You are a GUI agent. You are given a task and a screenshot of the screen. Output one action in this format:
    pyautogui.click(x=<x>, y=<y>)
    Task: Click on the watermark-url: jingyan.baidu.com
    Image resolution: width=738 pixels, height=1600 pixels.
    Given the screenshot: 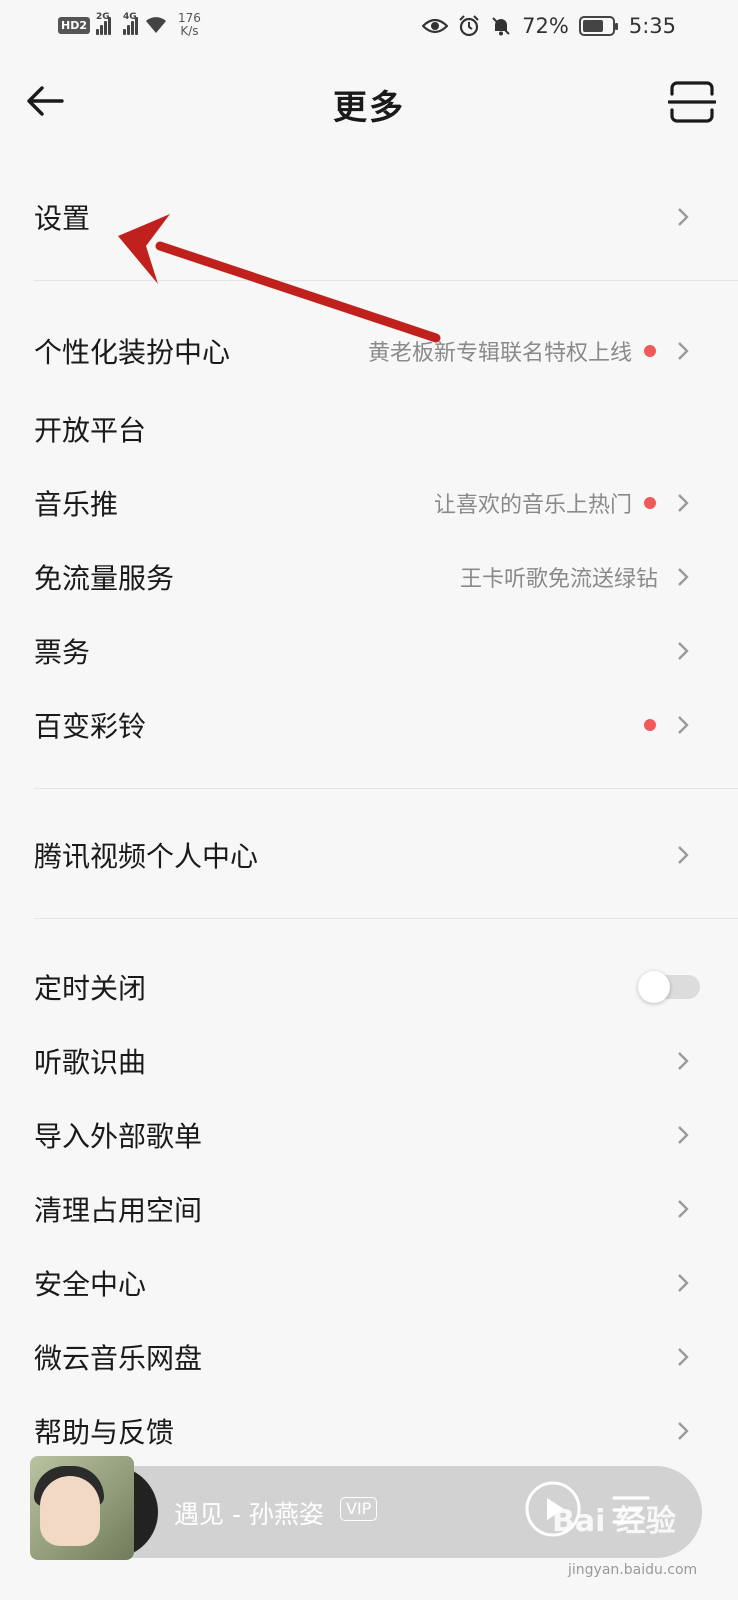 What is the action you would take?
    pyautogui.click(x=633, y=1570)
    